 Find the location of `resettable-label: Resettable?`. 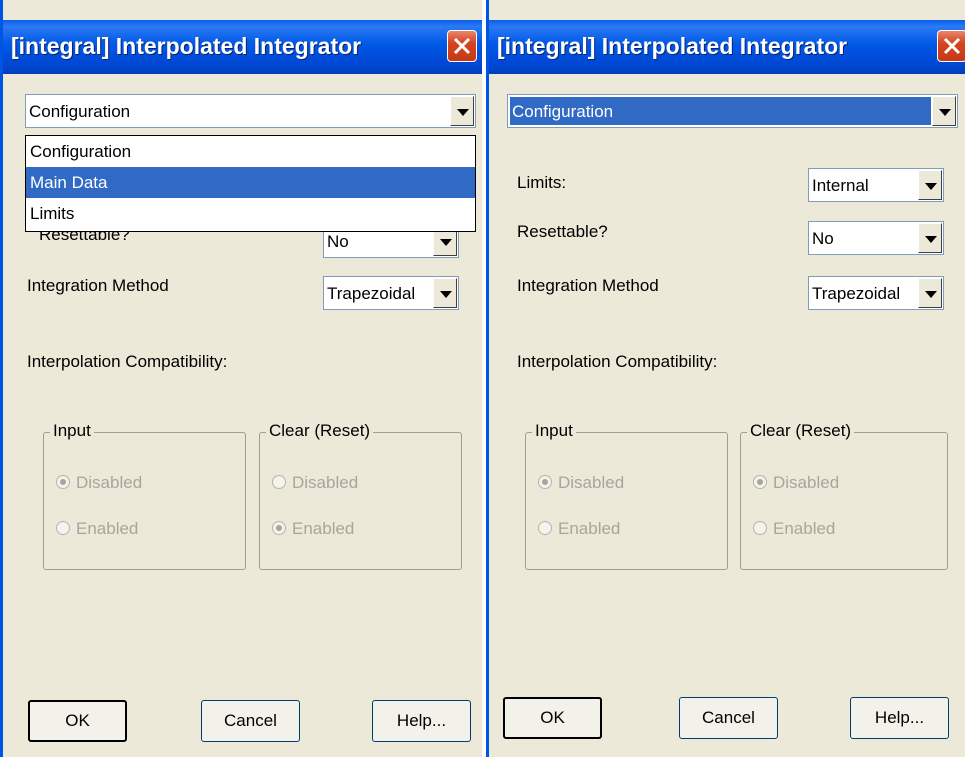

resettable-label: Resettable? is located at coordinates (562, 231).